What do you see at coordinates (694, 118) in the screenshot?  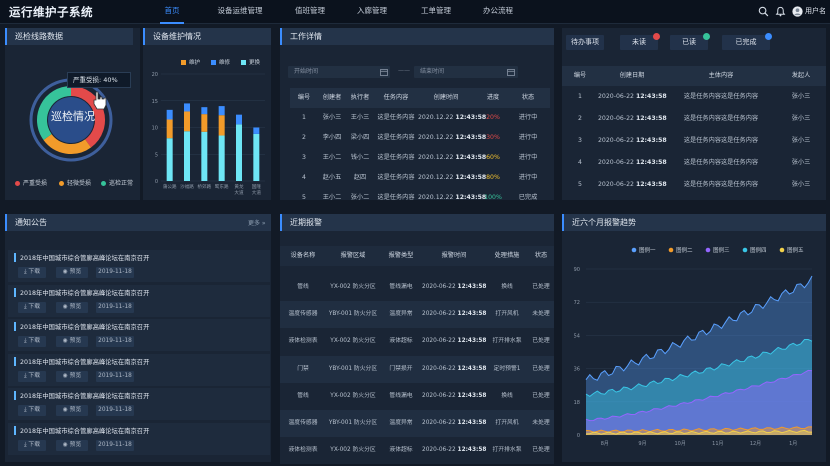 I see `todo-table-row: 2 2020-06-22 12:43:58 这是任务内容这是任务内容 张小三` at bounding box center [694, 118].